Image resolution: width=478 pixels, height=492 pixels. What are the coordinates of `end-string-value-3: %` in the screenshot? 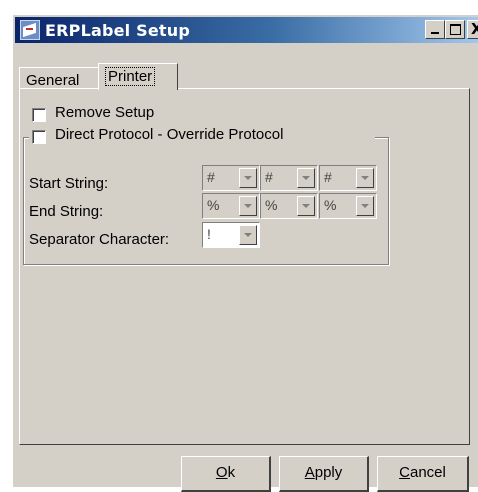 It's located at (330, 205).